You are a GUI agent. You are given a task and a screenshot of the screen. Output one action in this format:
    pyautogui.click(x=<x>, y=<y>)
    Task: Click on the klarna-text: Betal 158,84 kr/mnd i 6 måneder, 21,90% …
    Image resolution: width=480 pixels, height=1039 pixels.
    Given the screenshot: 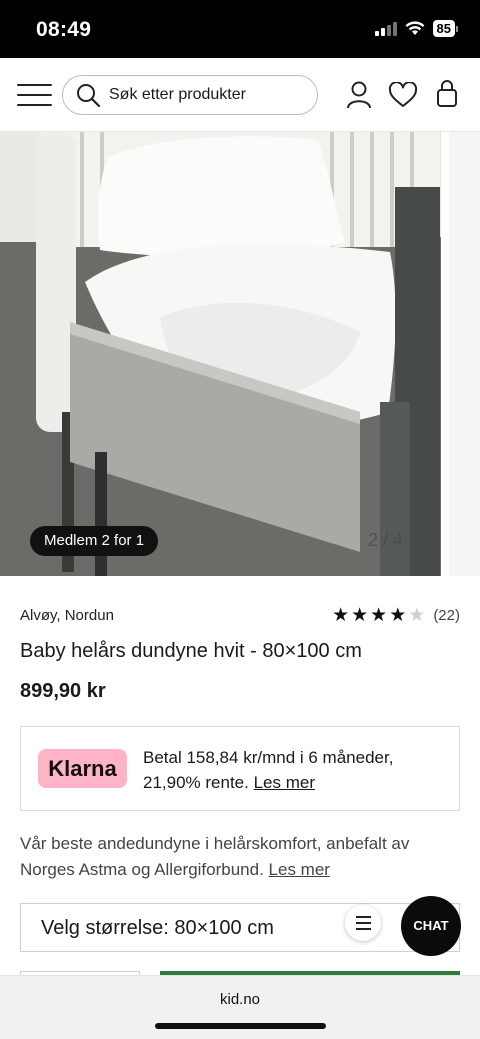 What is the action you would take?
    pyautogui.click(x=293, y=770)
    